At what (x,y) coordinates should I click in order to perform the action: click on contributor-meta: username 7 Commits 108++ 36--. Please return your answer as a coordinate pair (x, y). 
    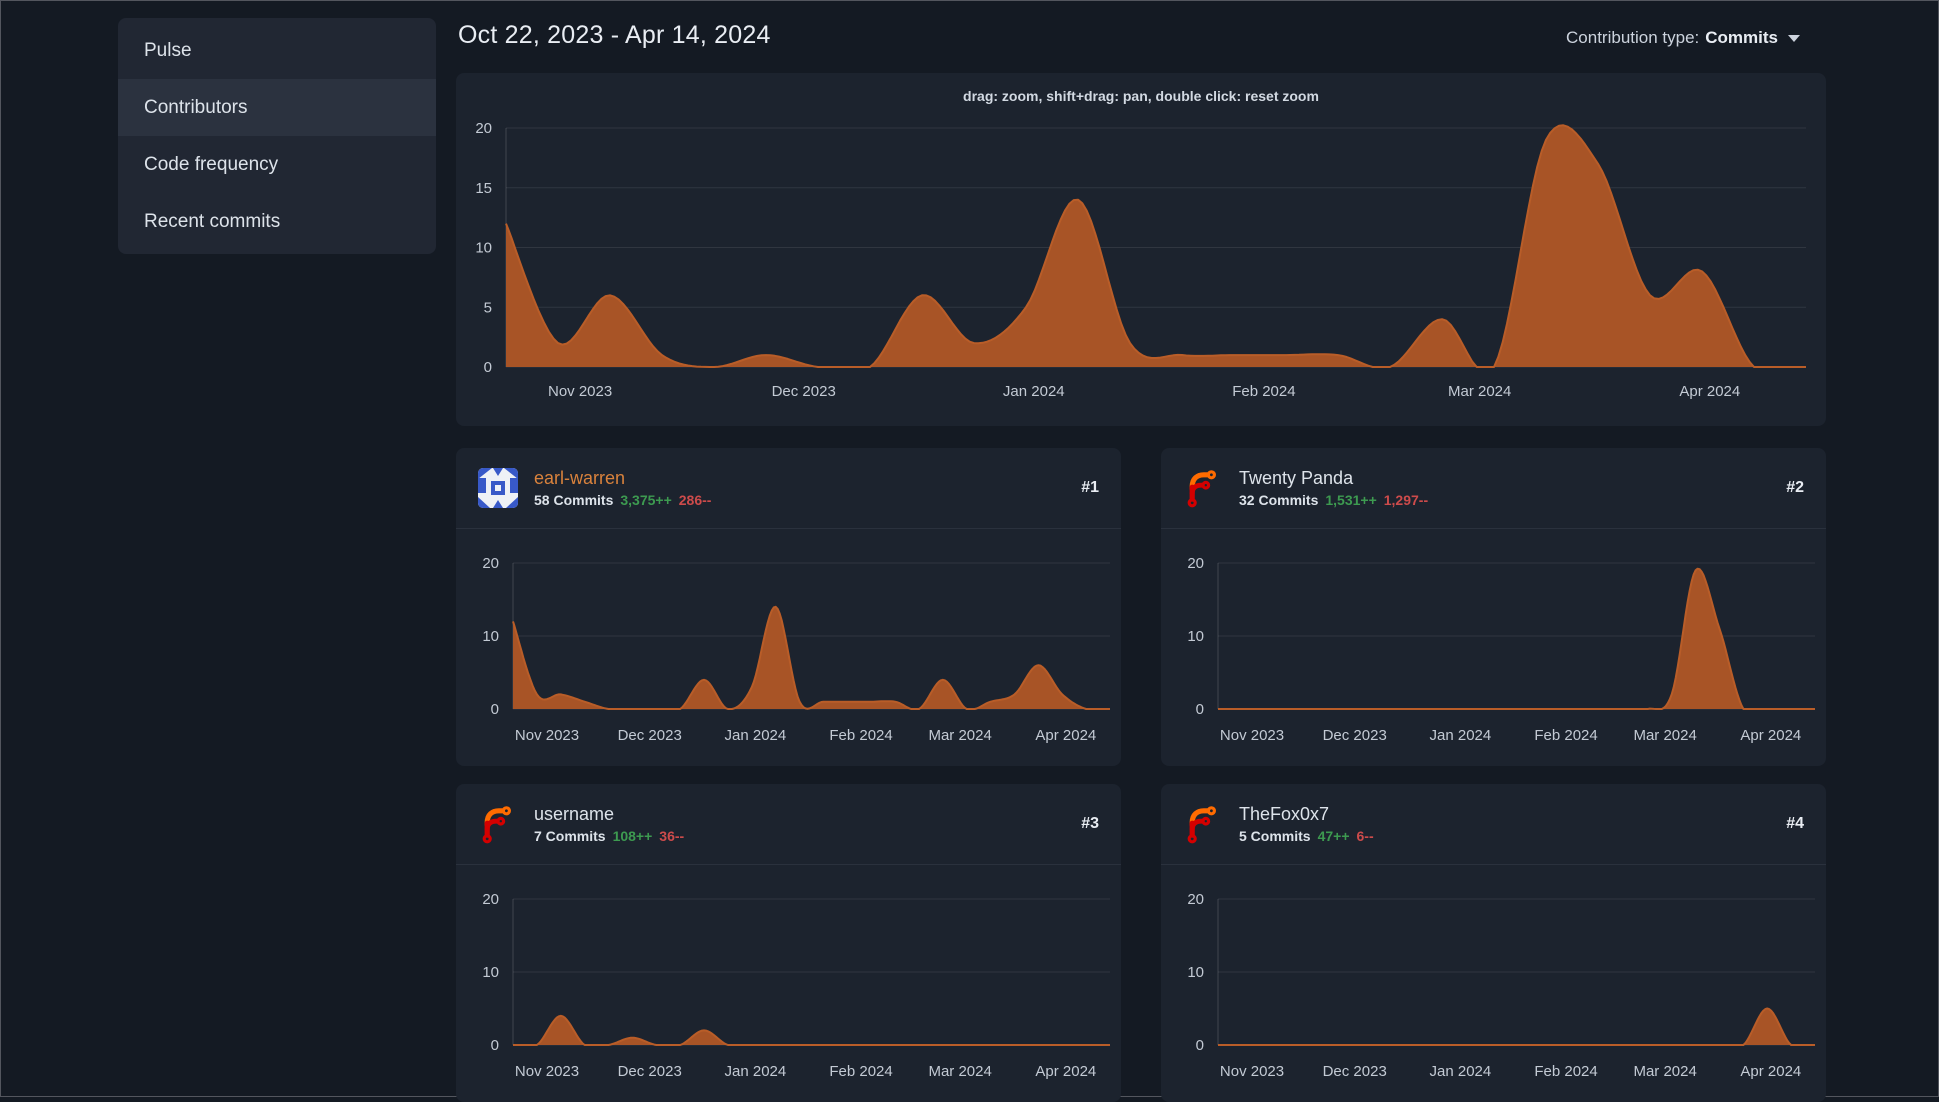
    Looking at the image, I should click on (609, 824).